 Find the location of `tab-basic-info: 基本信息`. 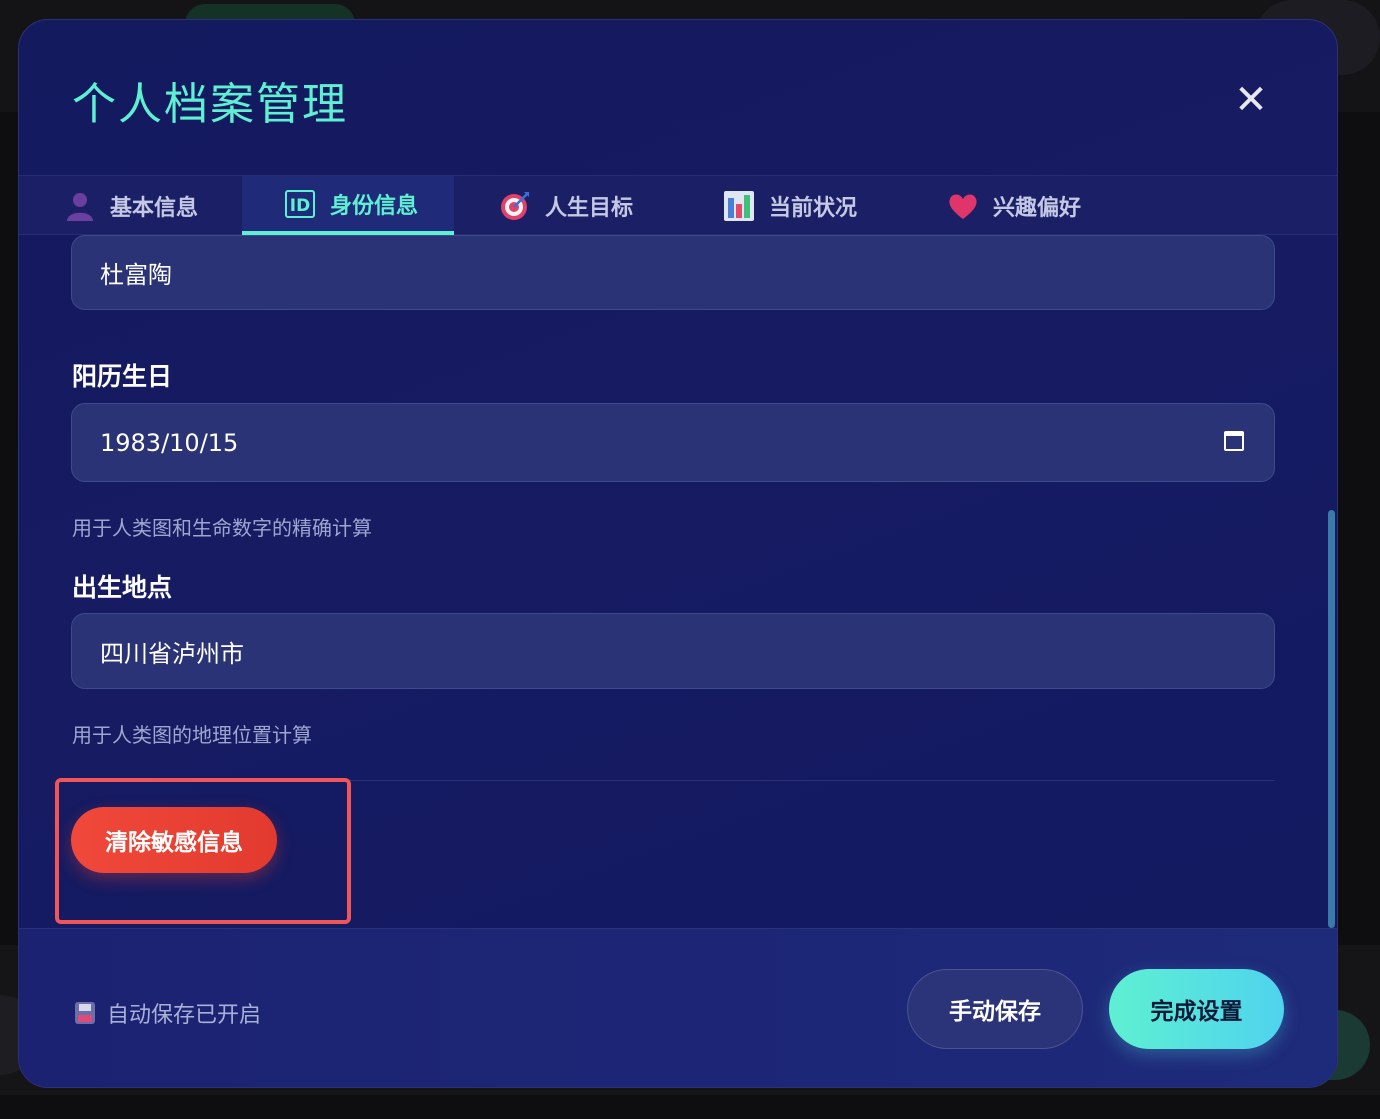

tab-basic-info: 基本信息 is located at coordinates (131, 205).